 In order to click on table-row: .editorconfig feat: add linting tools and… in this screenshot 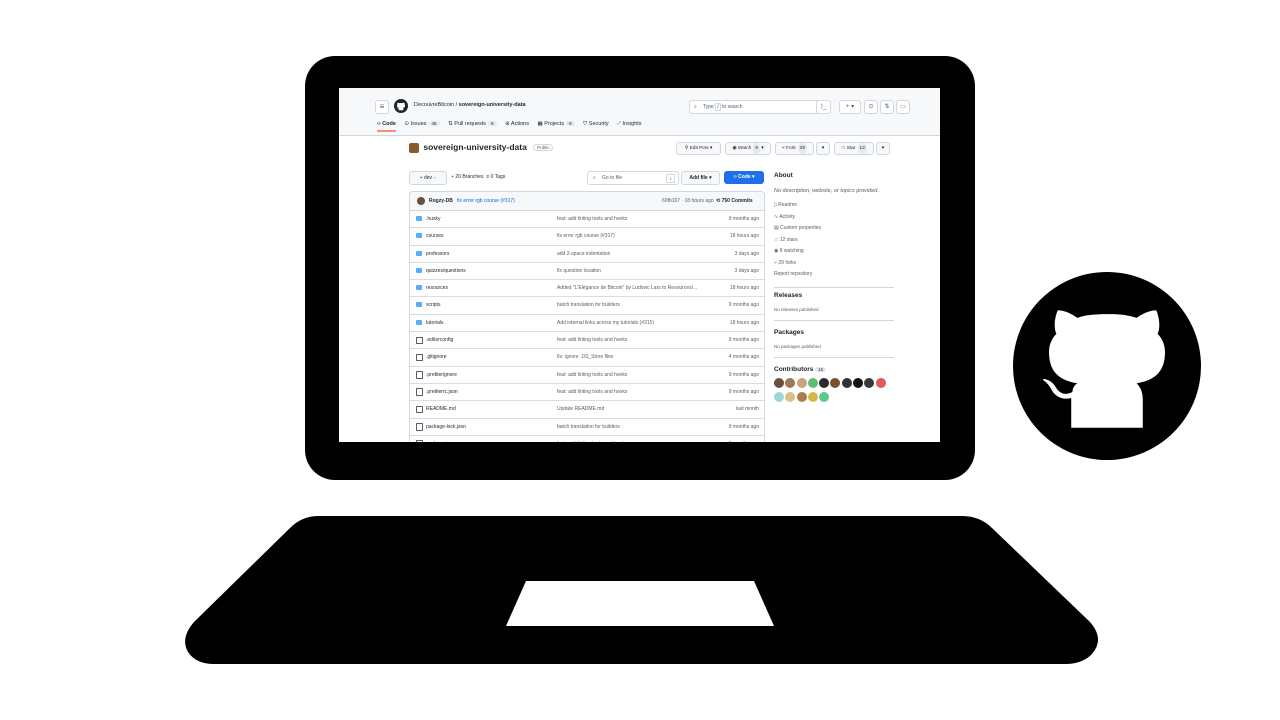, I will do `click(587, 341)`.